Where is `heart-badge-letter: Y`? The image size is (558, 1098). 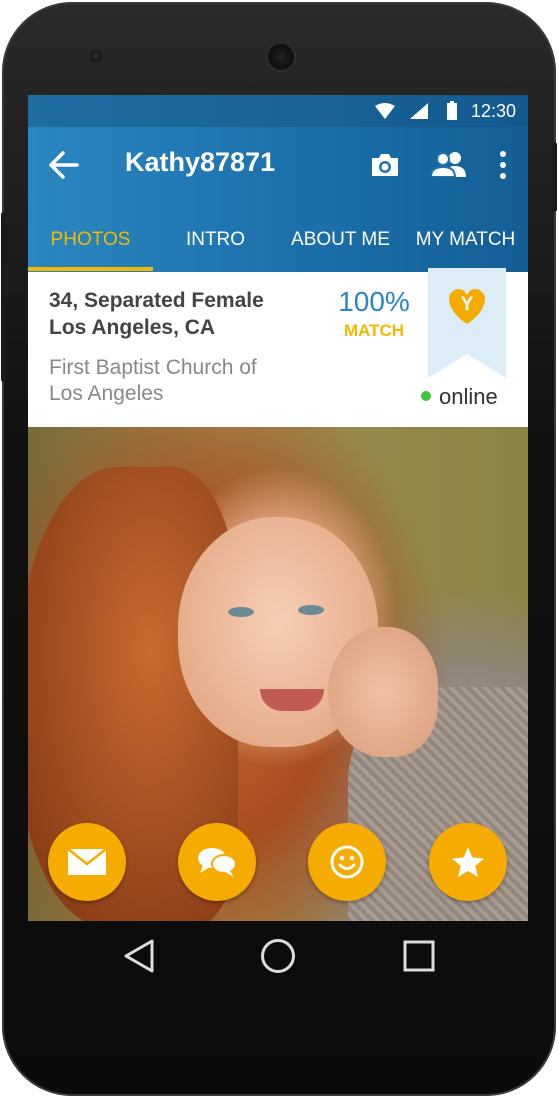 heart-badge-letter: Y is located at coordinates (467, 304).